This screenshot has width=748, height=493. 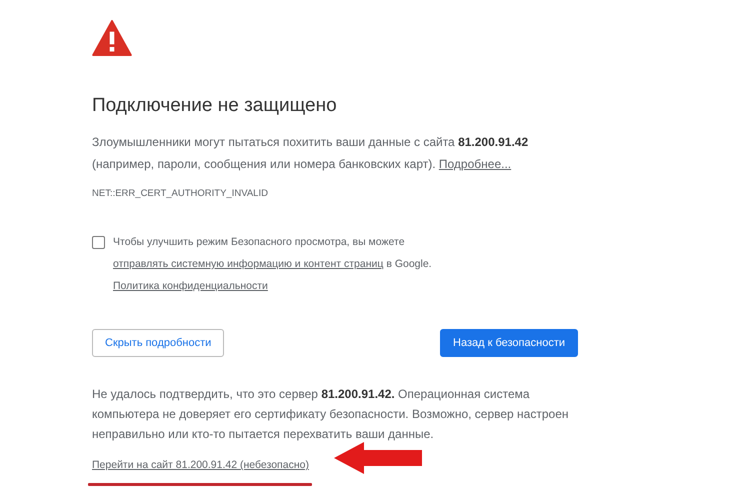 I want to click on page-title: Подключение не защищено, so click(x=215, y=106).